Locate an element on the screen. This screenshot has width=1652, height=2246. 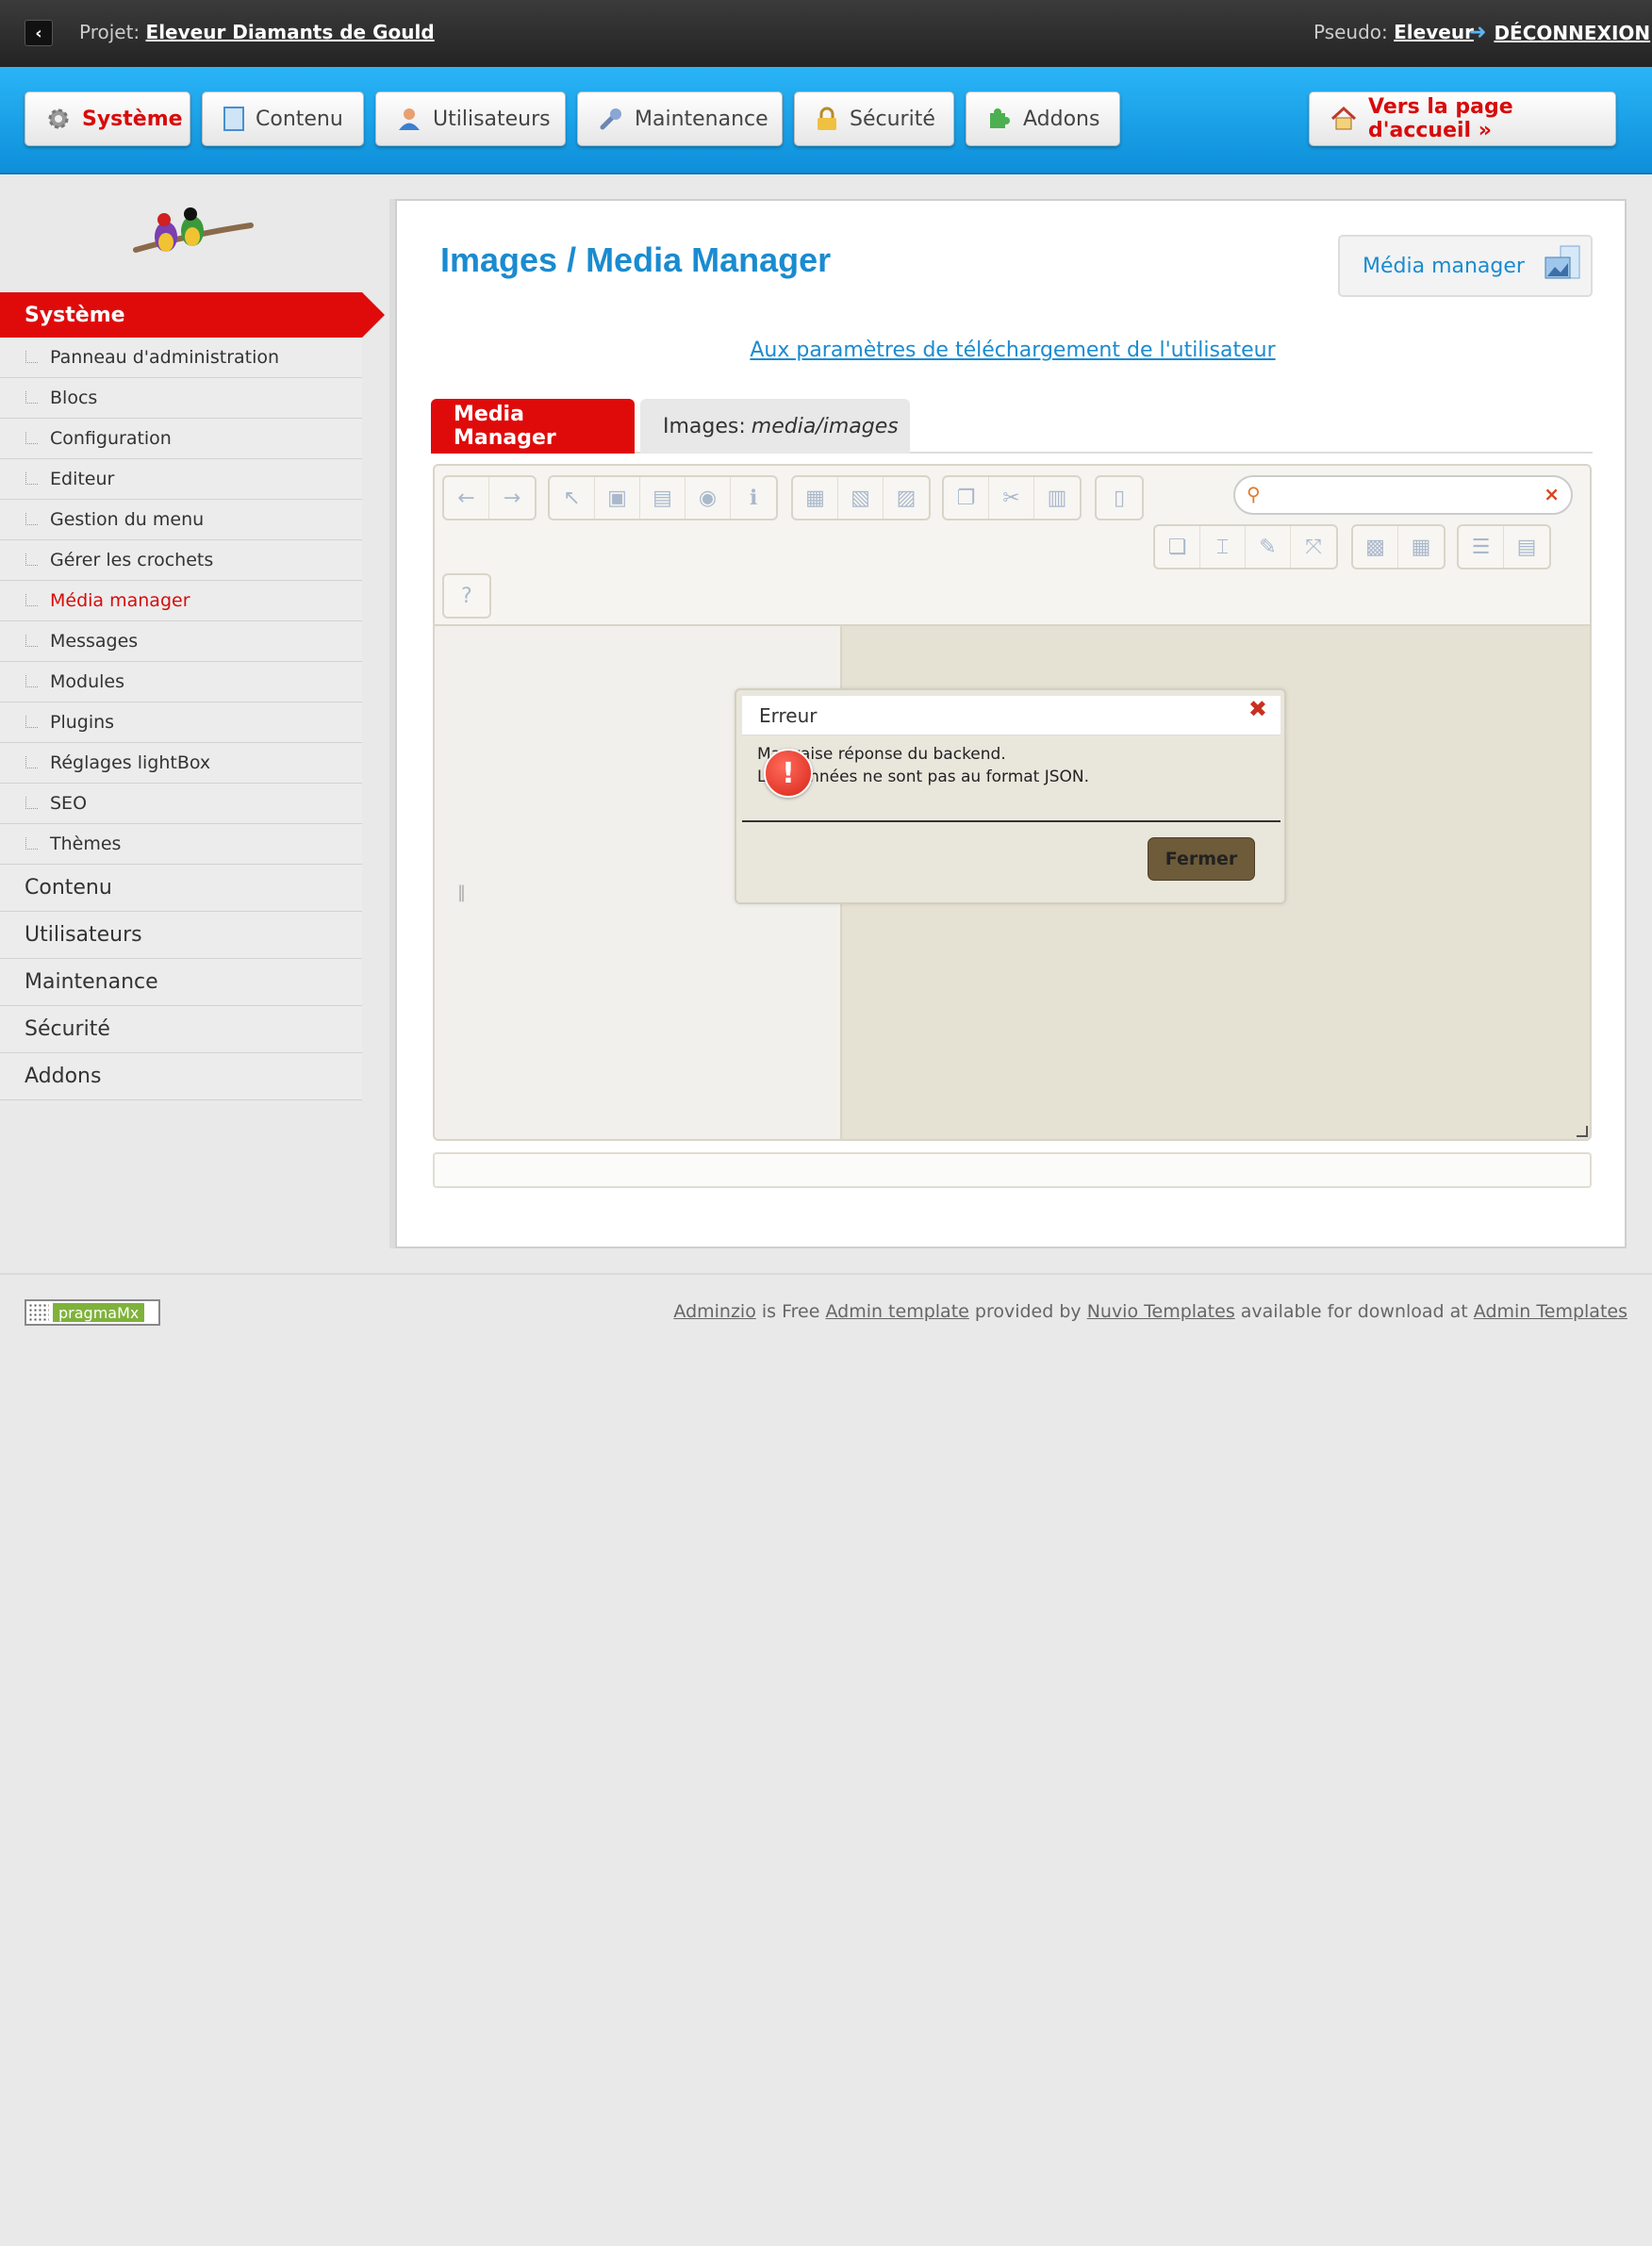
duplicate-icon: ❏ is located at coordinates (1177, 547).